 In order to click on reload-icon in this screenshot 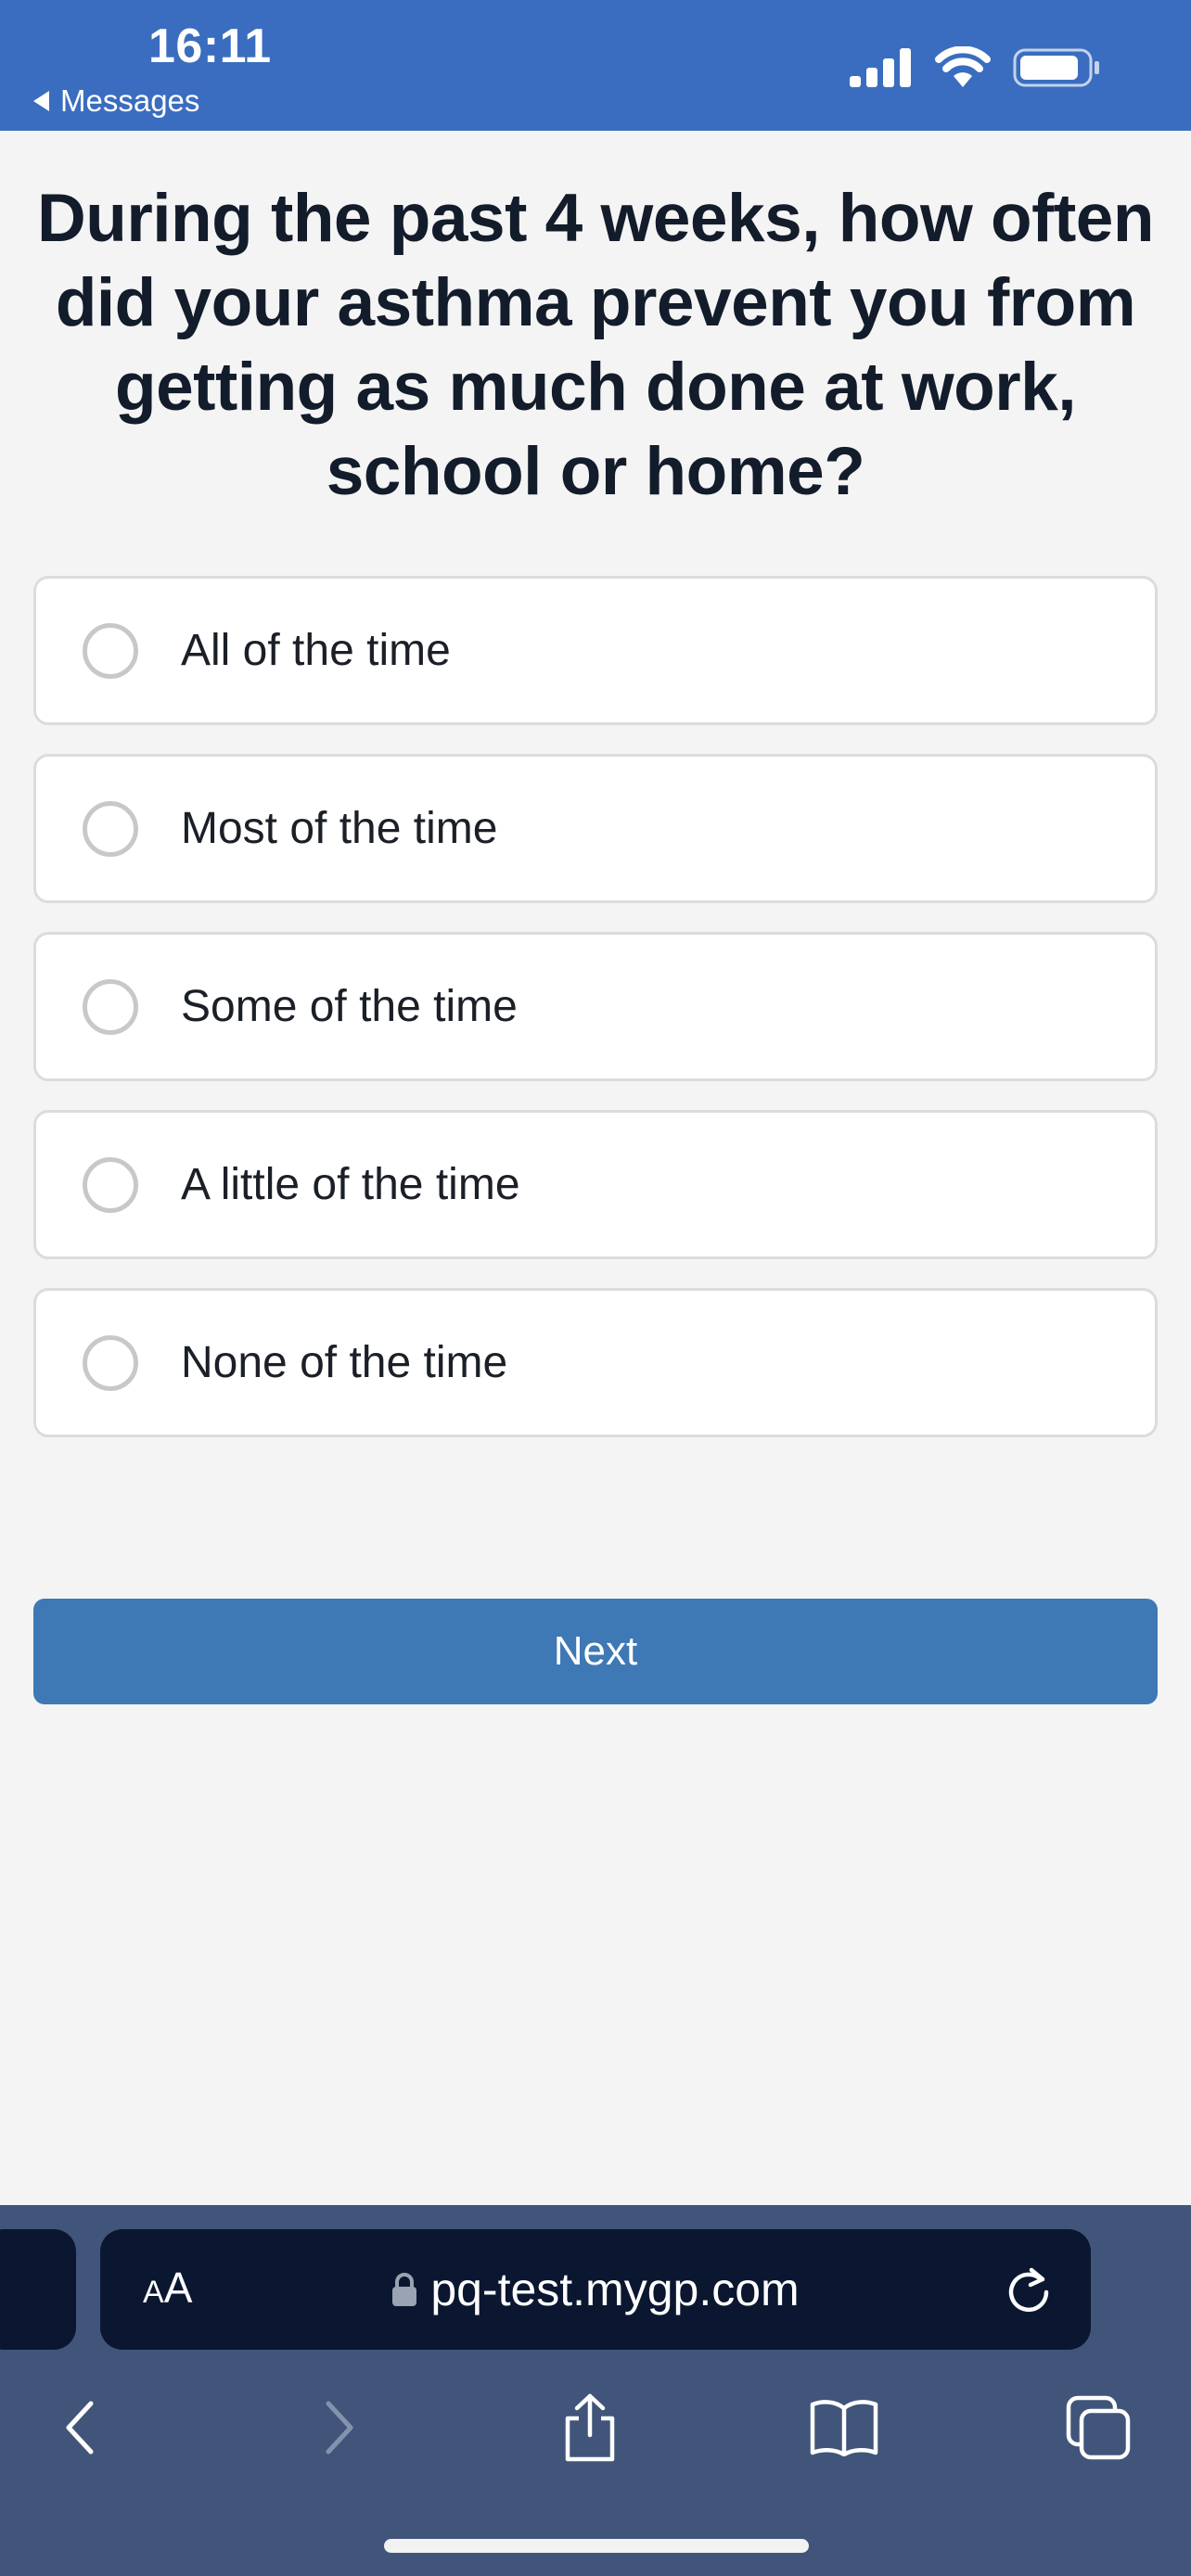, I will do `click(1029, 2289)`.